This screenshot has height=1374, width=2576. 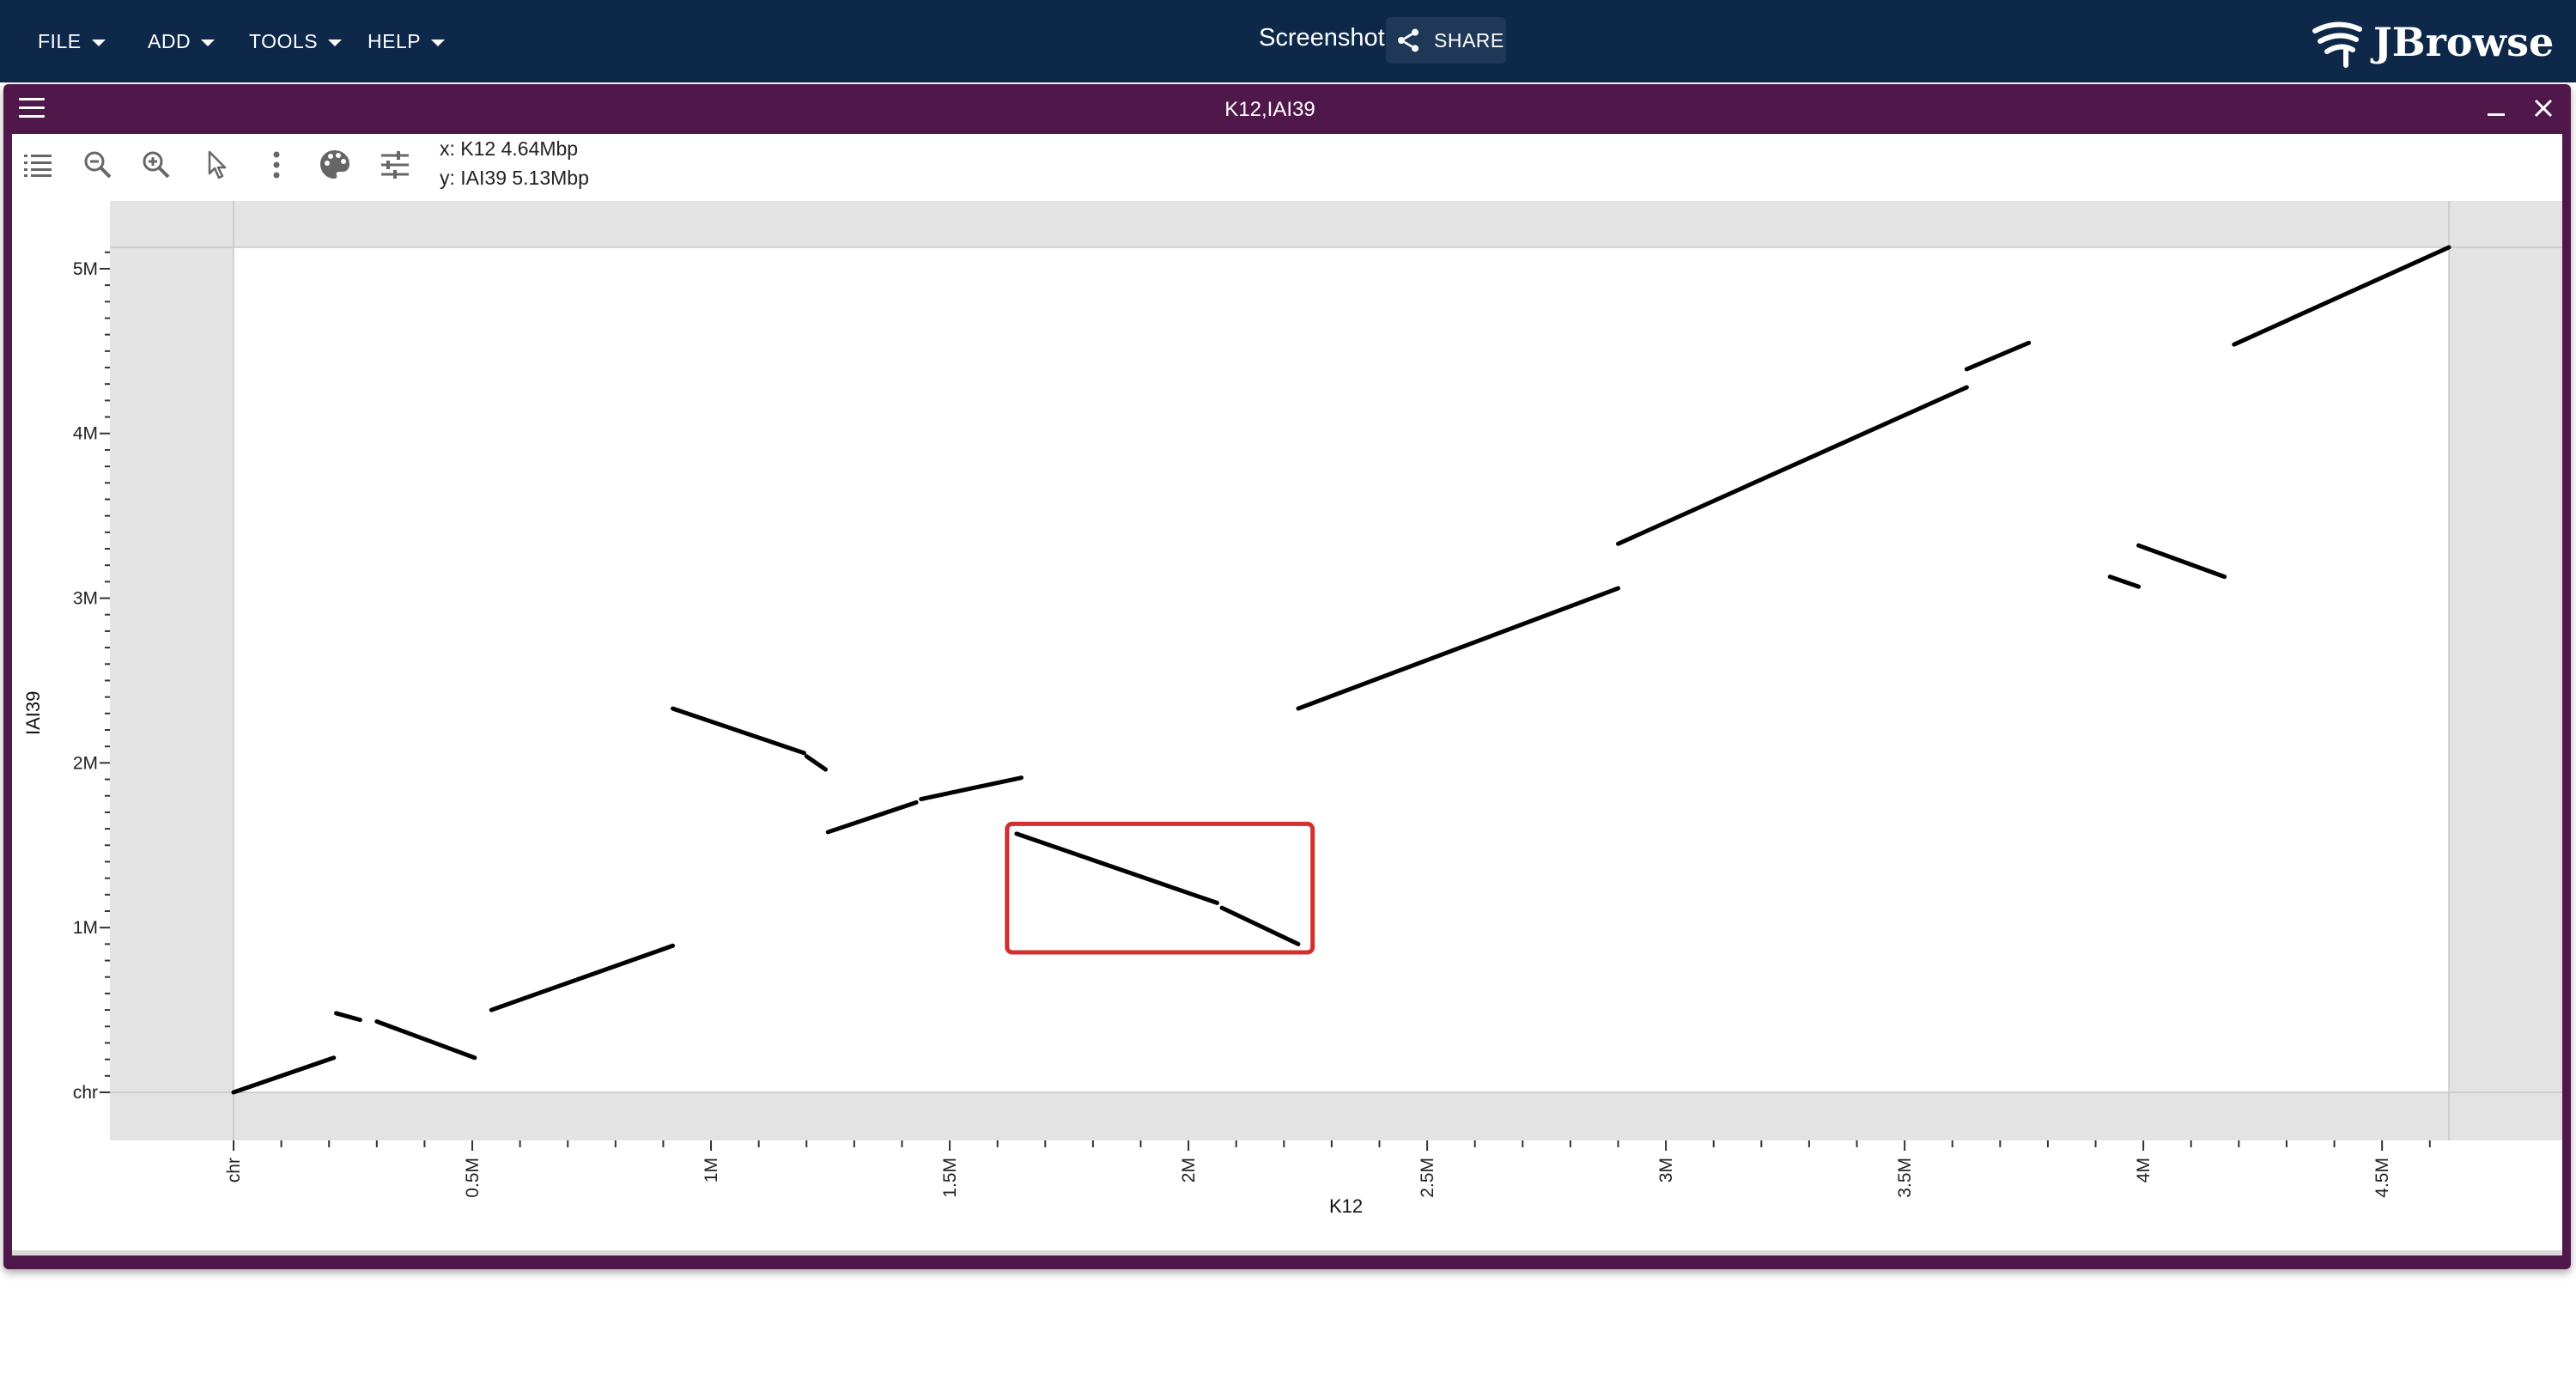 I want to click on help-menu-button: HELP, so click(x=407, y=41).